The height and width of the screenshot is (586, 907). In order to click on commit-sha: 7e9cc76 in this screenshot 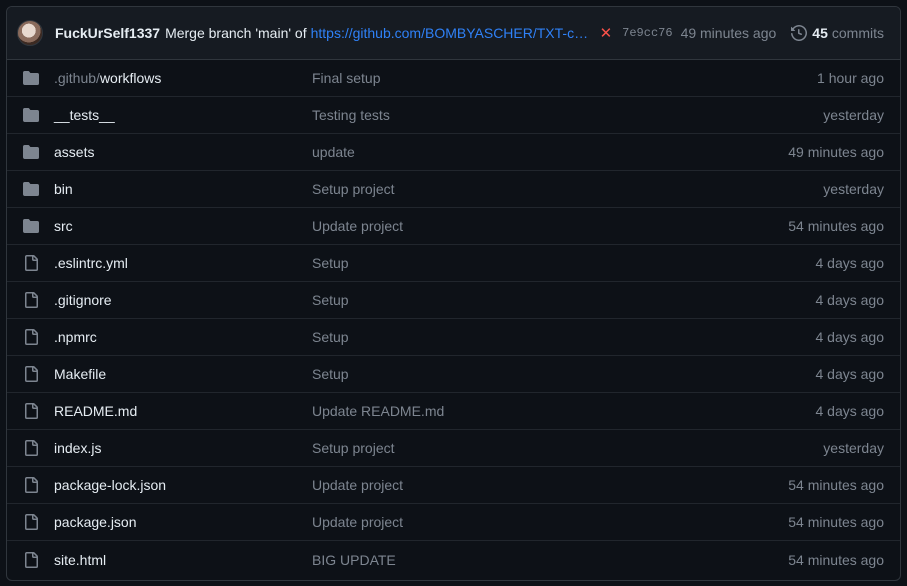, I will do `click(647, 33)`.